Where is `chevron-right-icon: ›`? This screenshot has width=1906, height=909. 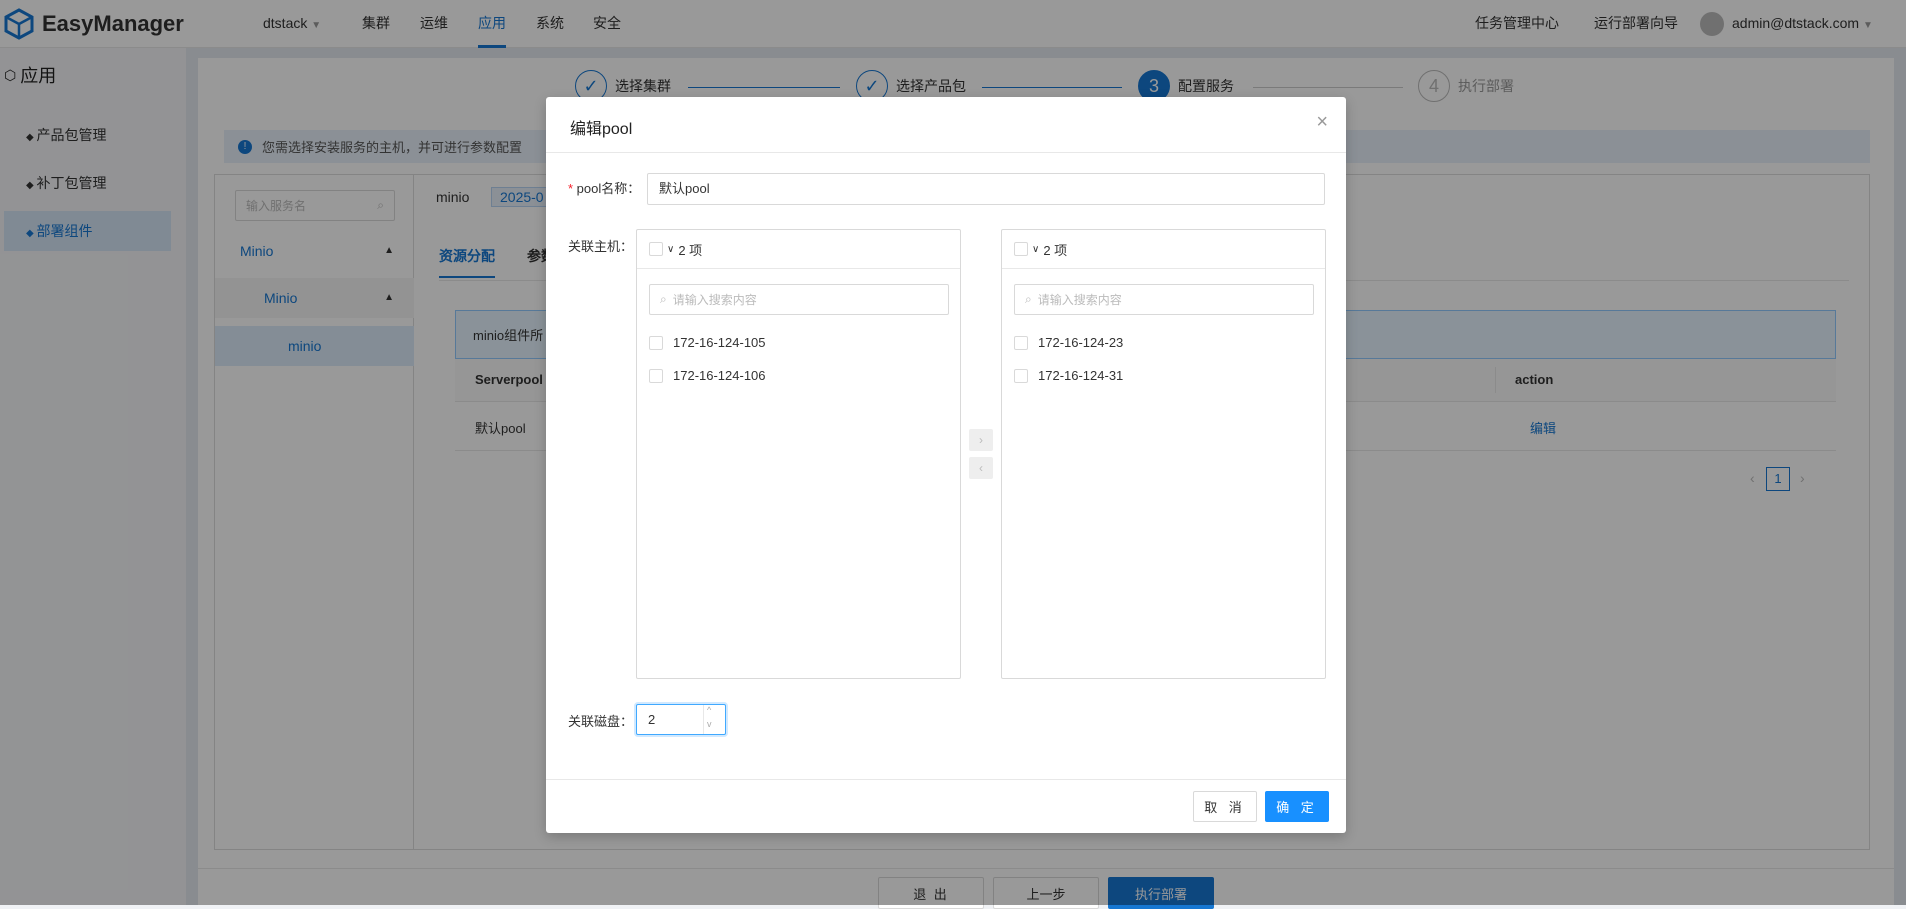 chevron-right-icon: › is located at coordinates (981, 440).